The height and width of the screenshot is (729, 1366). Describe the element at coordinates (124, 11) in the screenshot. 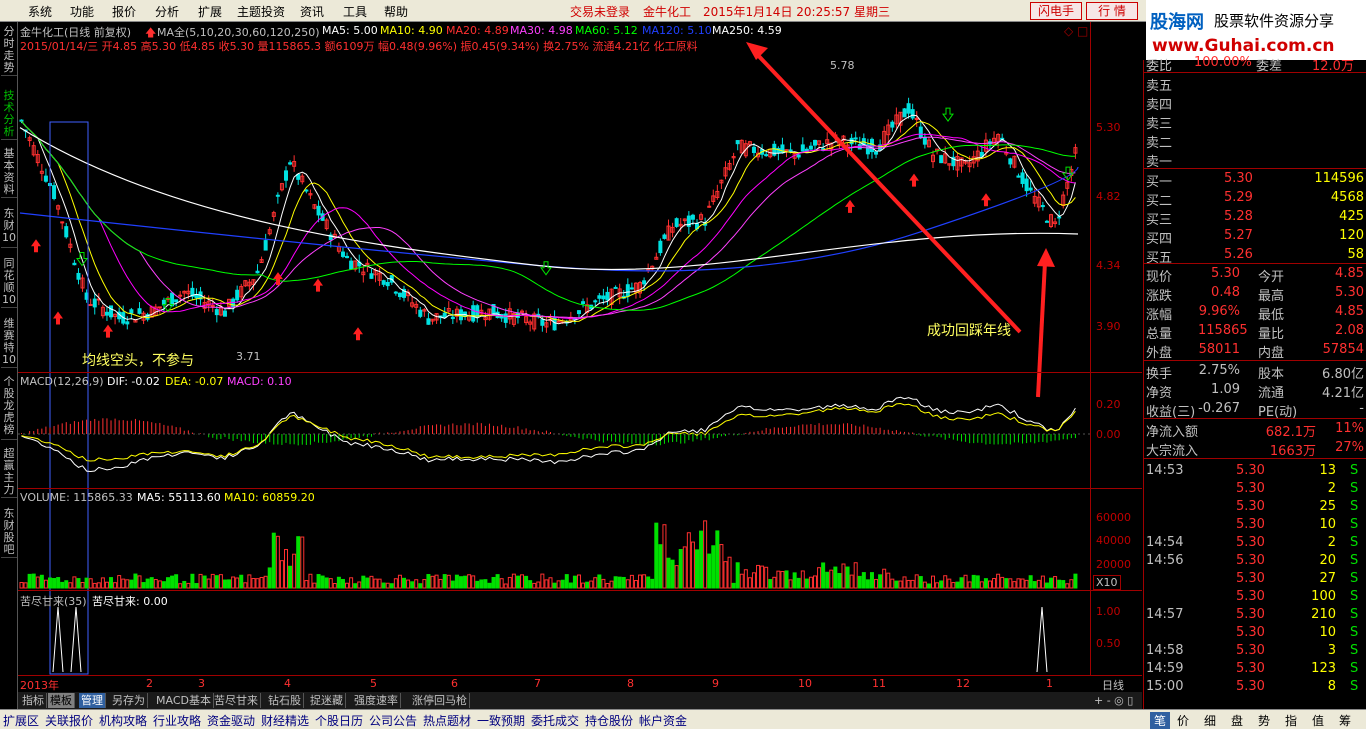

I see `menu-quote: 报价` at that location.